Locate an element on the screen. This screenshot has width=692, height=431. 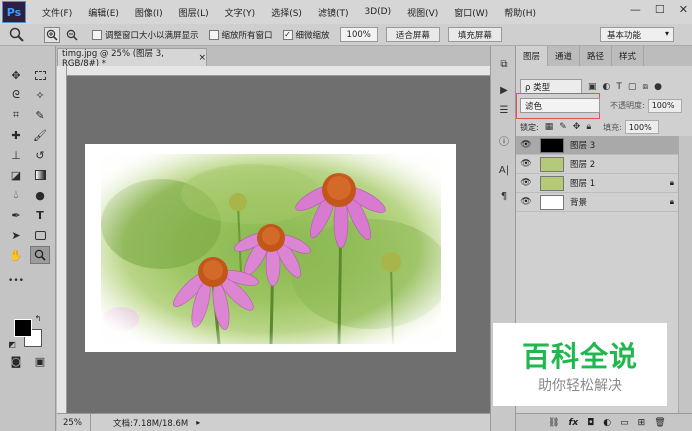
menu-view: 视图(V) is located at coordinates (422, 12).